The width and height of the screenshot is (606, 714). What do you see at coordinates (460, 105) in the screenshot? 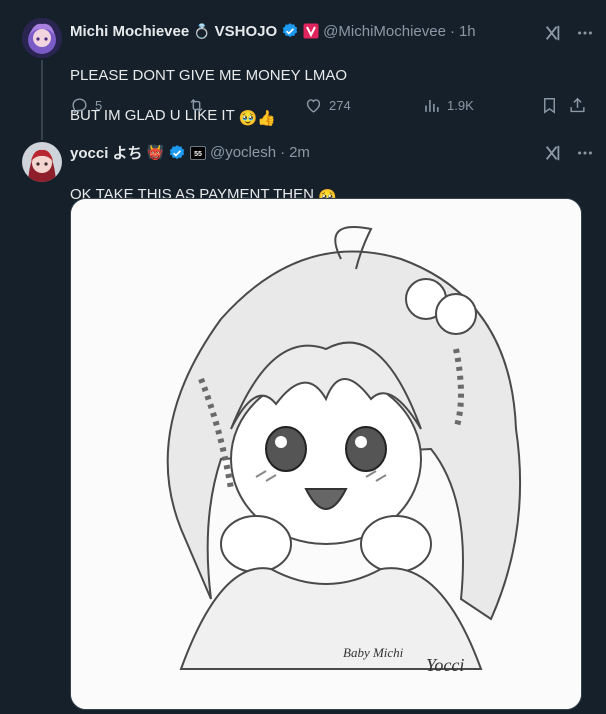
I see `views-count: 1.9K` at bounding box center [460, 105].